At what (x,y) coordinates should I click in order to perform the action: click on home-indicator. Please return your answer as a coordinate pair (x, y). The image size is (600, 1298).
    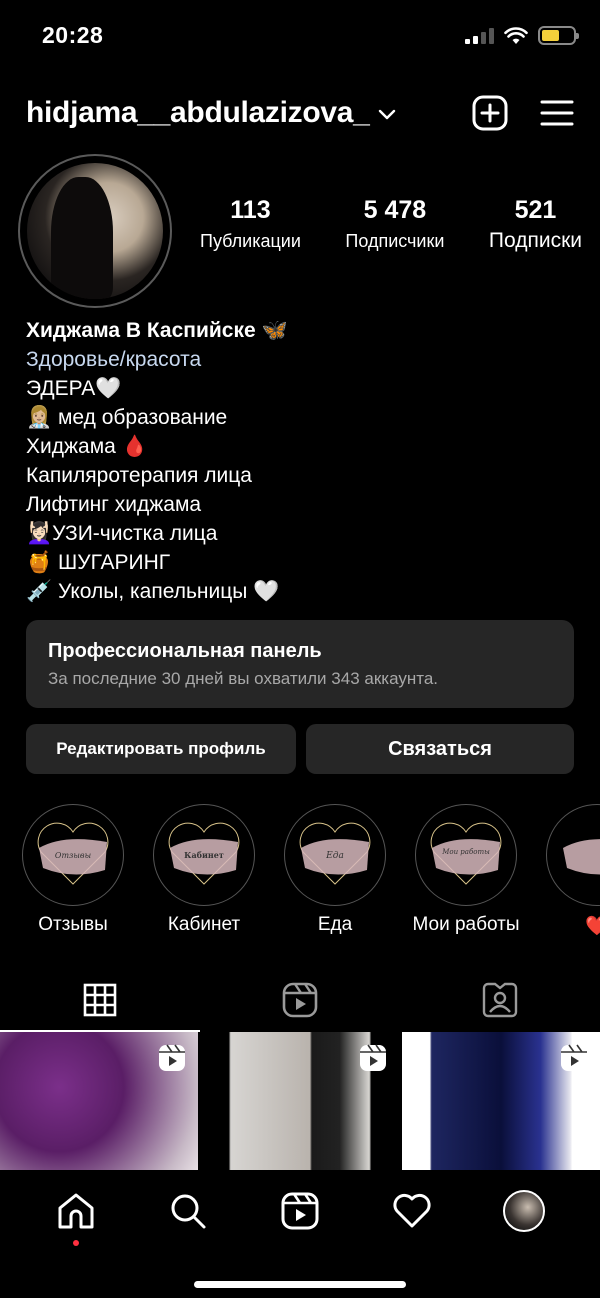
    Looking at the image, I should click on (300, 1284).